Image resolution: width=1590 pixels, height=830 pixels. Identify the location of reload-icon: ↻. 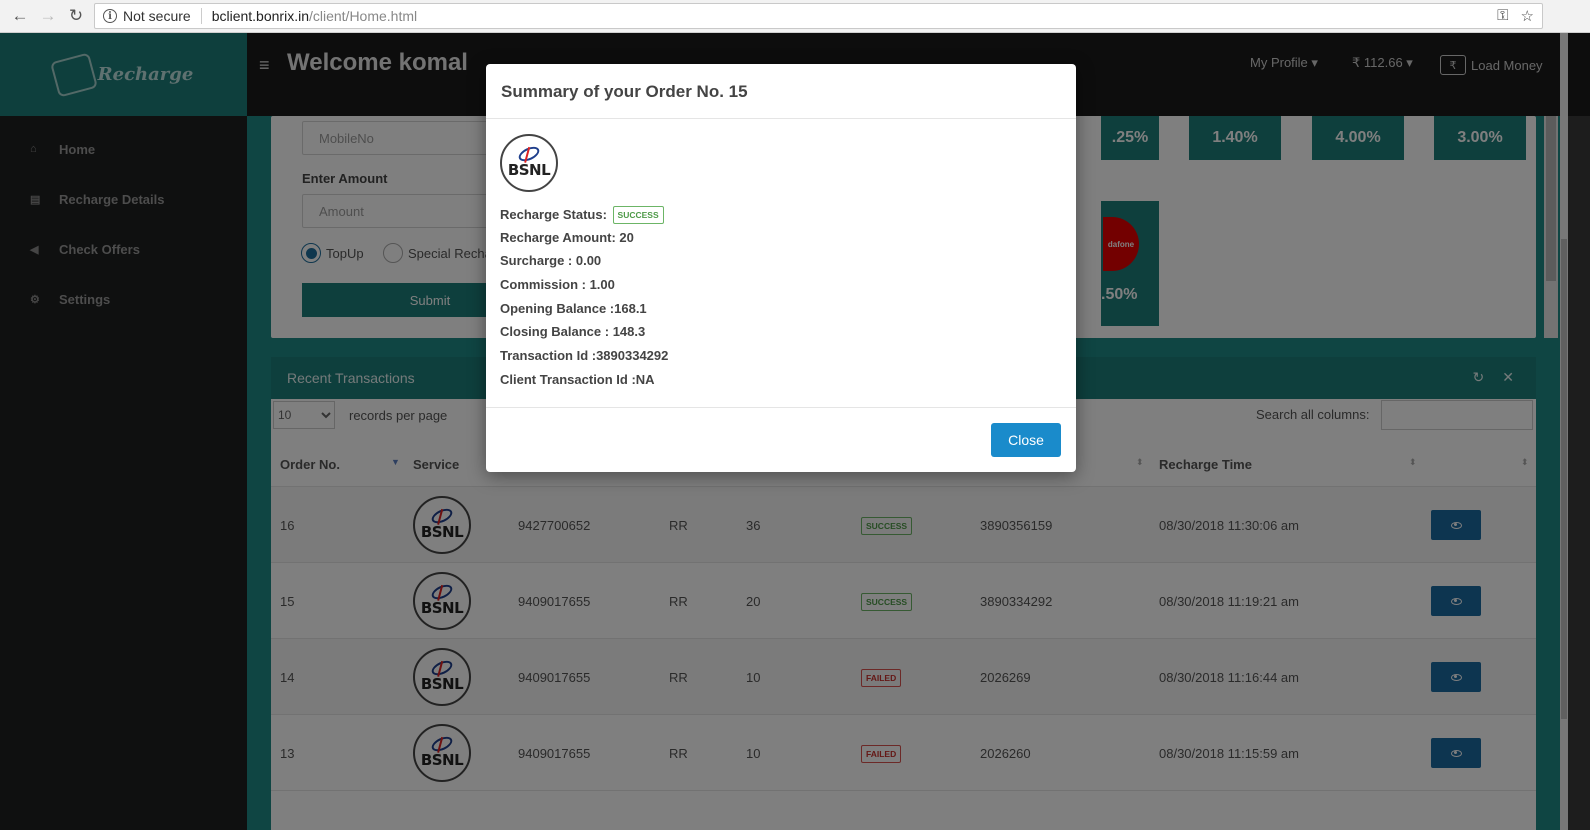
(76, 16).